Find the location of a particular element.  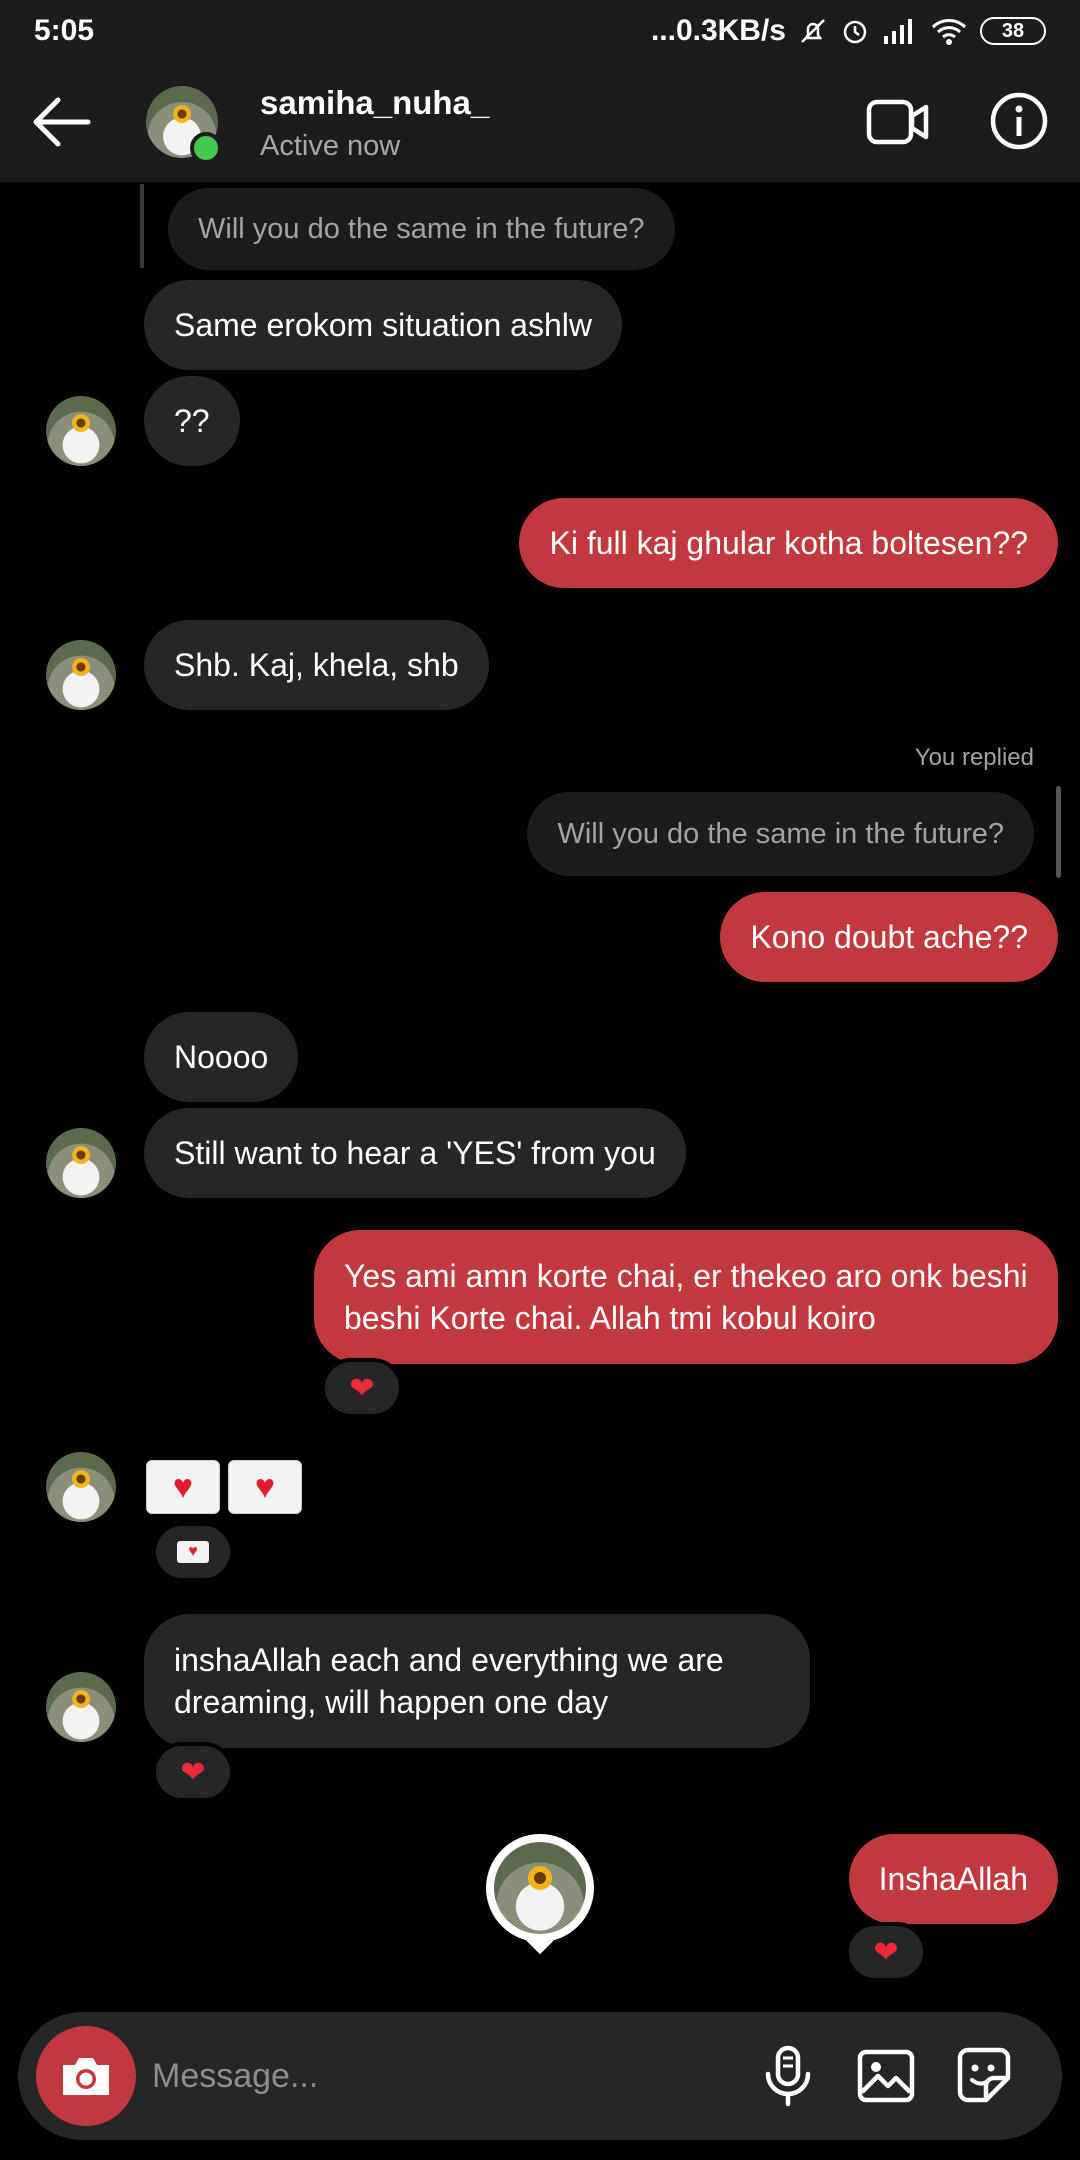

online-indicator is located at coordinates (206, 148).